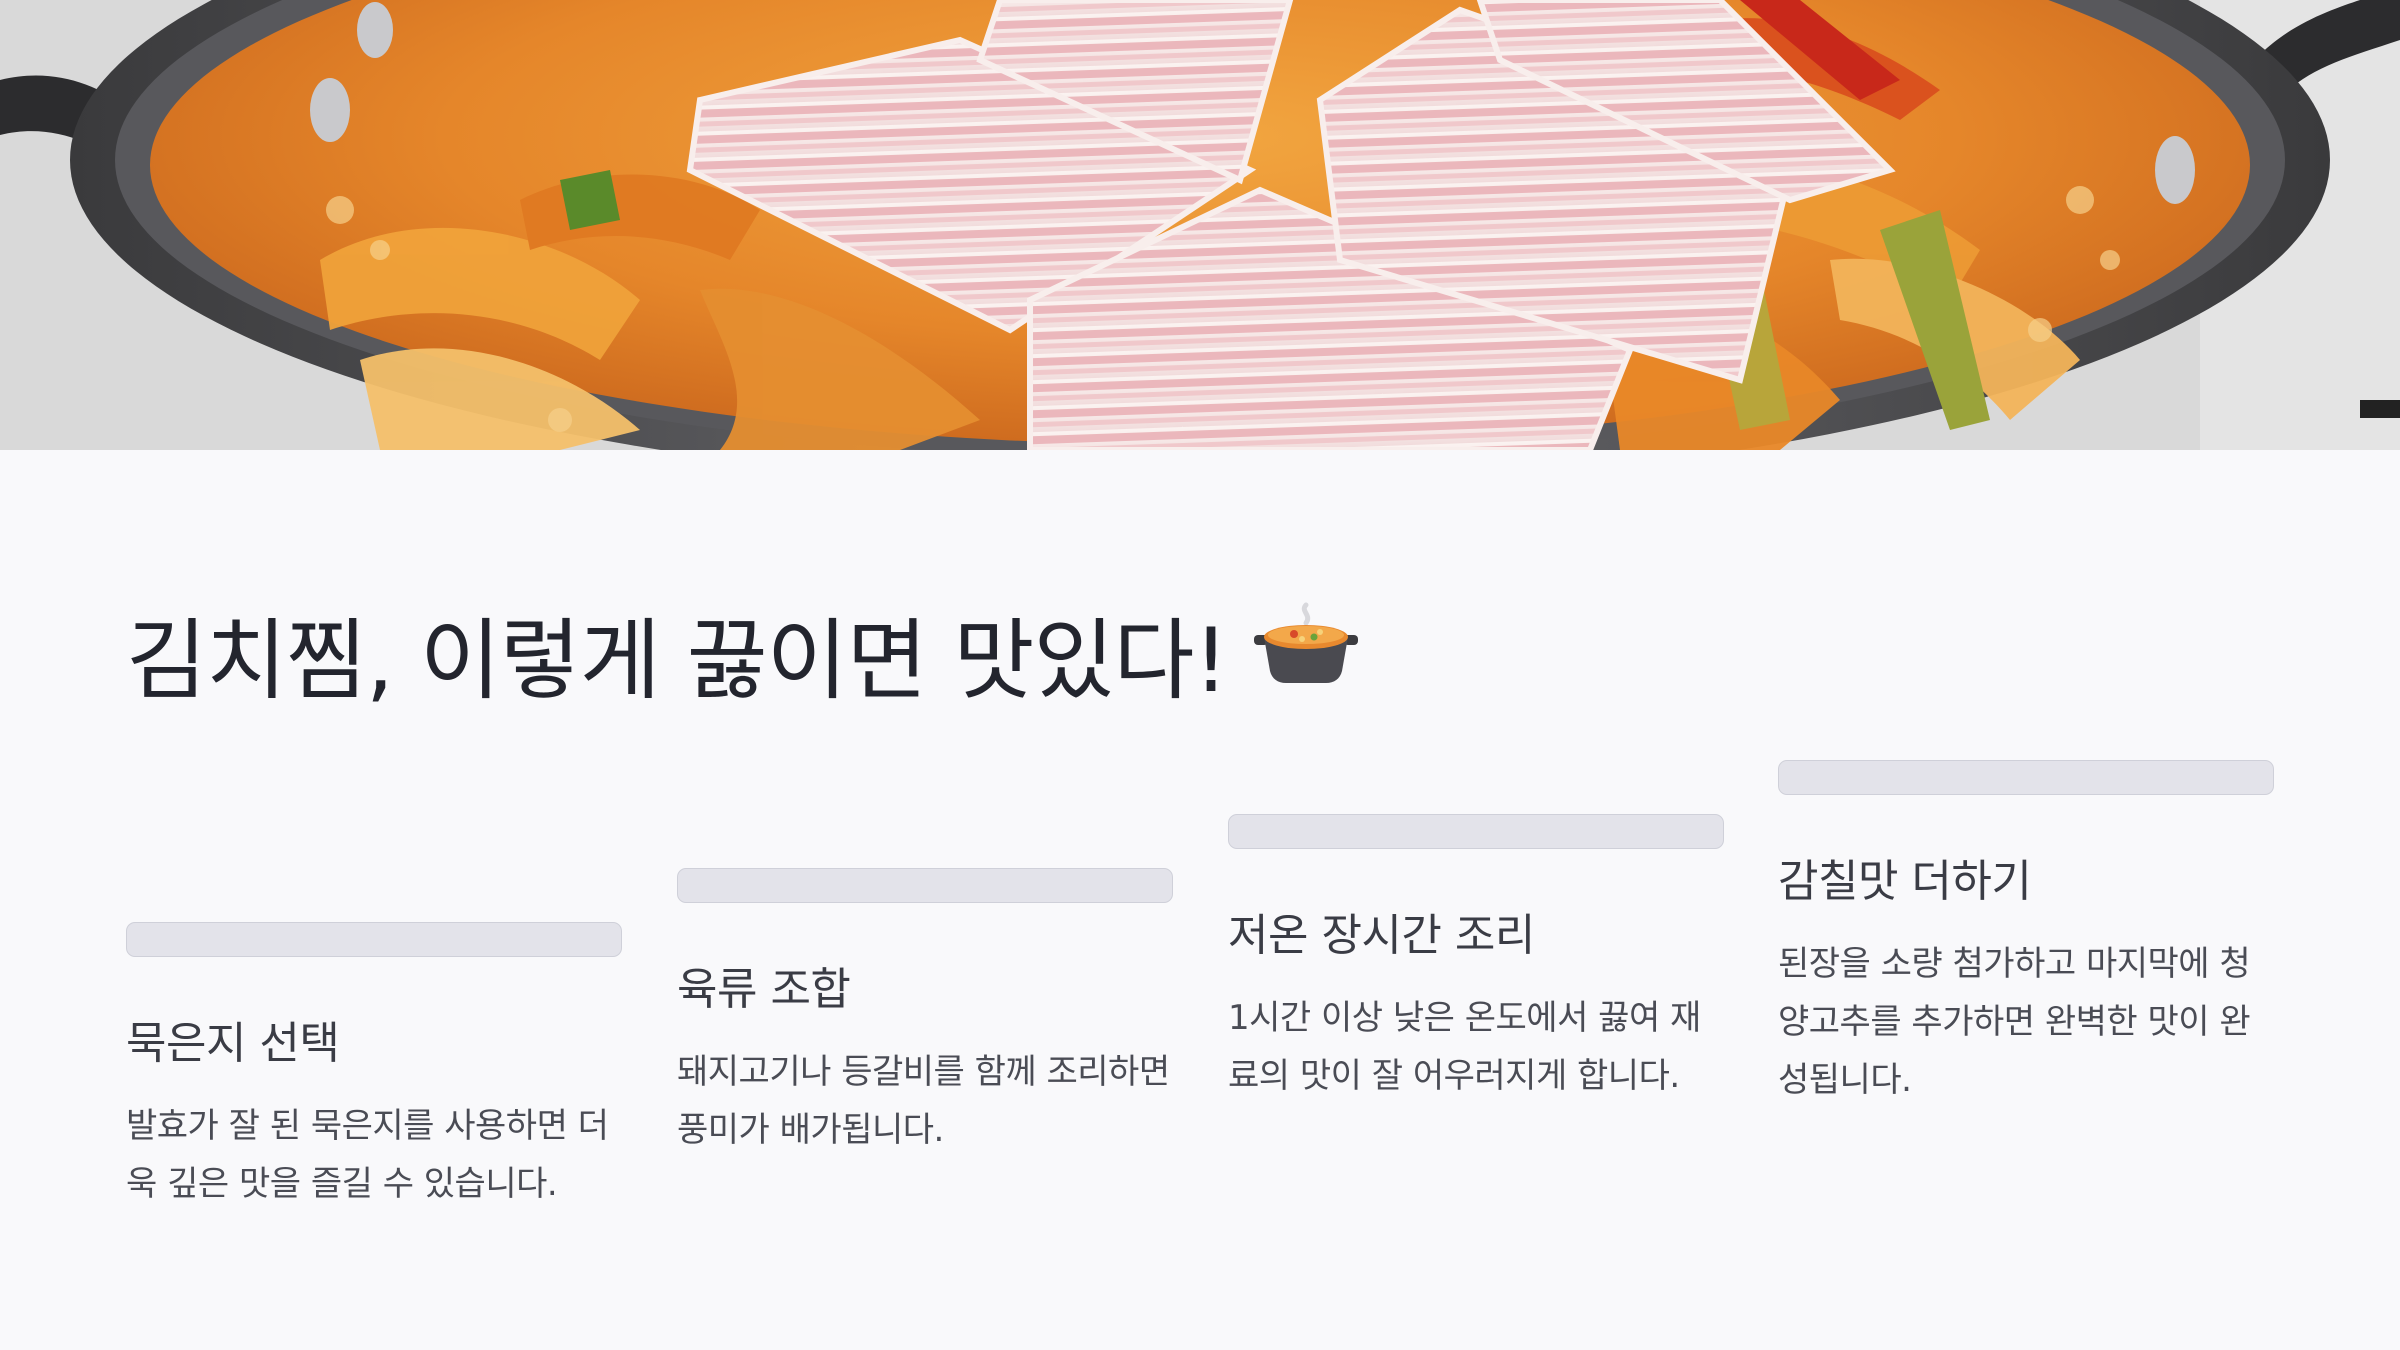  Describe the element at coordinates (1905, 881) in the screenshot. I see `step-title: 감칠맛 더하기` at that location.